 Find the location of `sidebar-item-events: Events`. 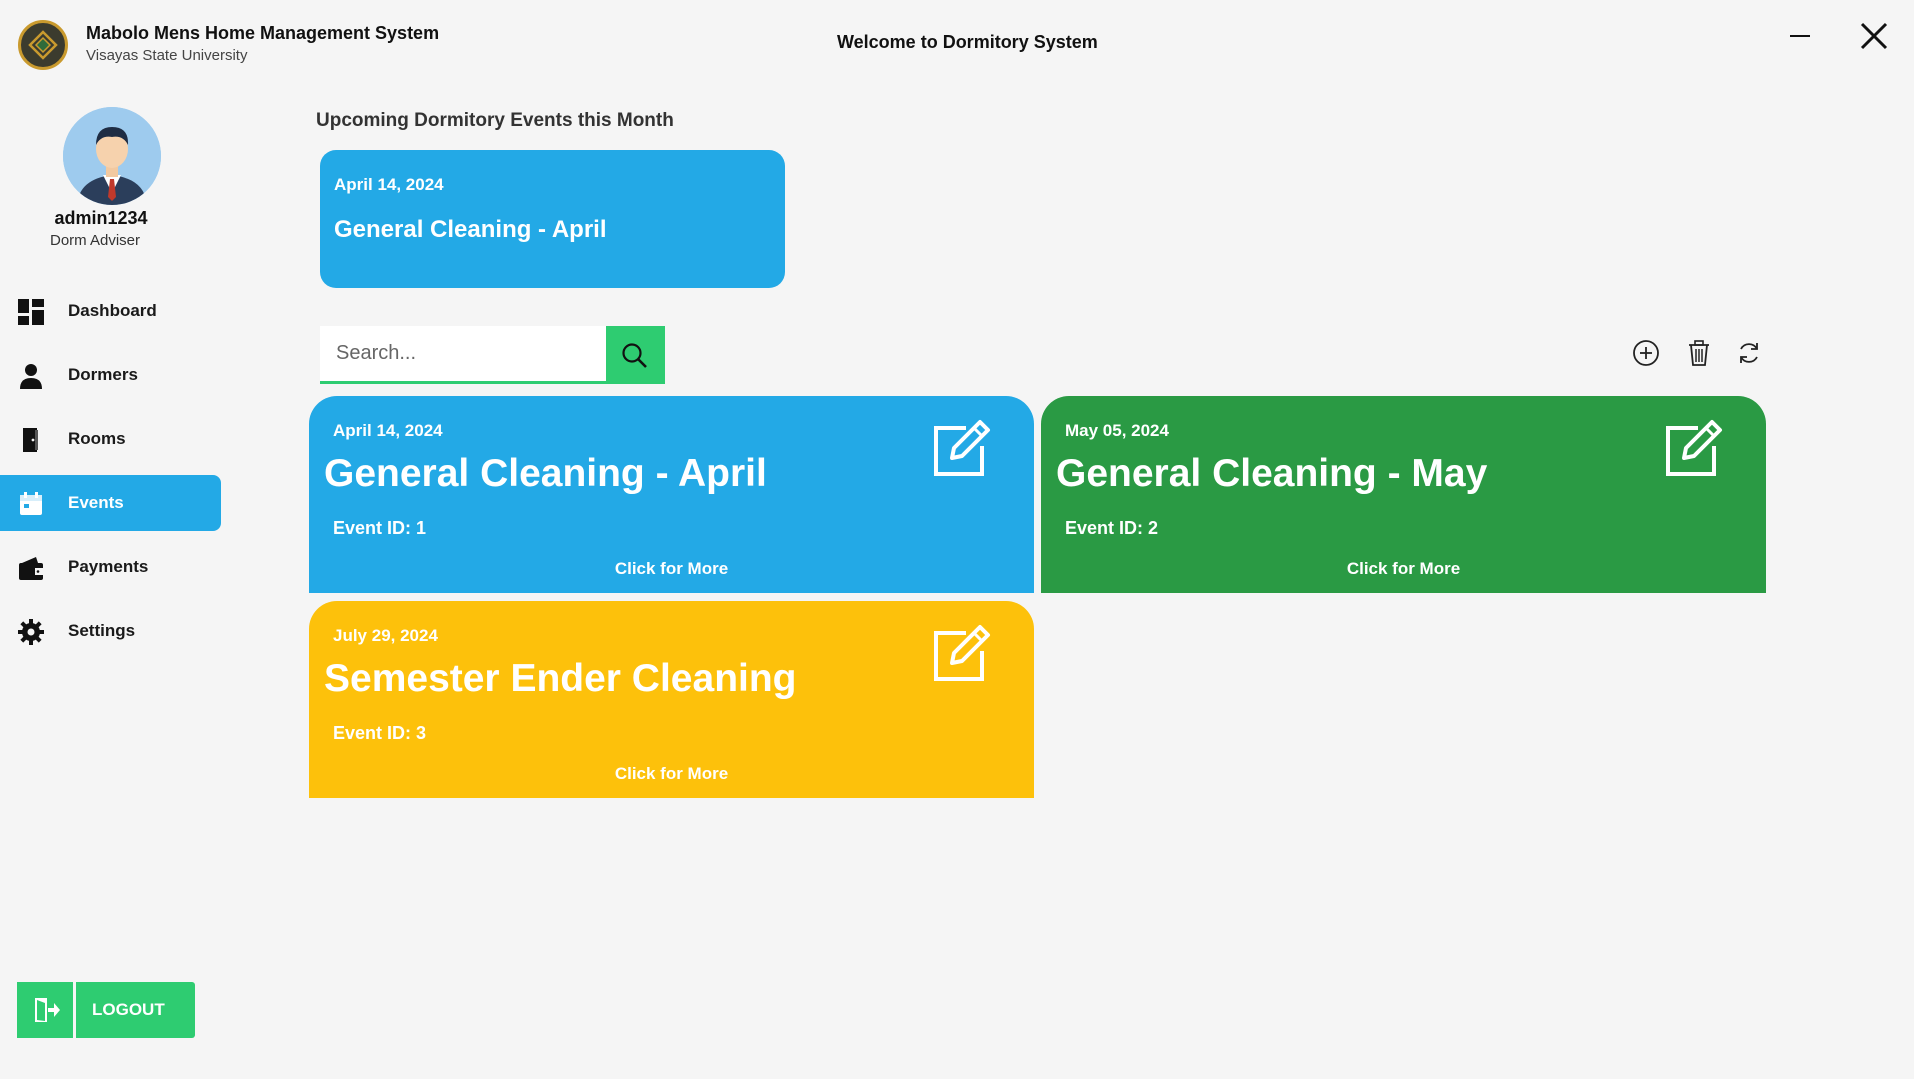

sidebar-item-events: Events is located at coordinates (110, 503).